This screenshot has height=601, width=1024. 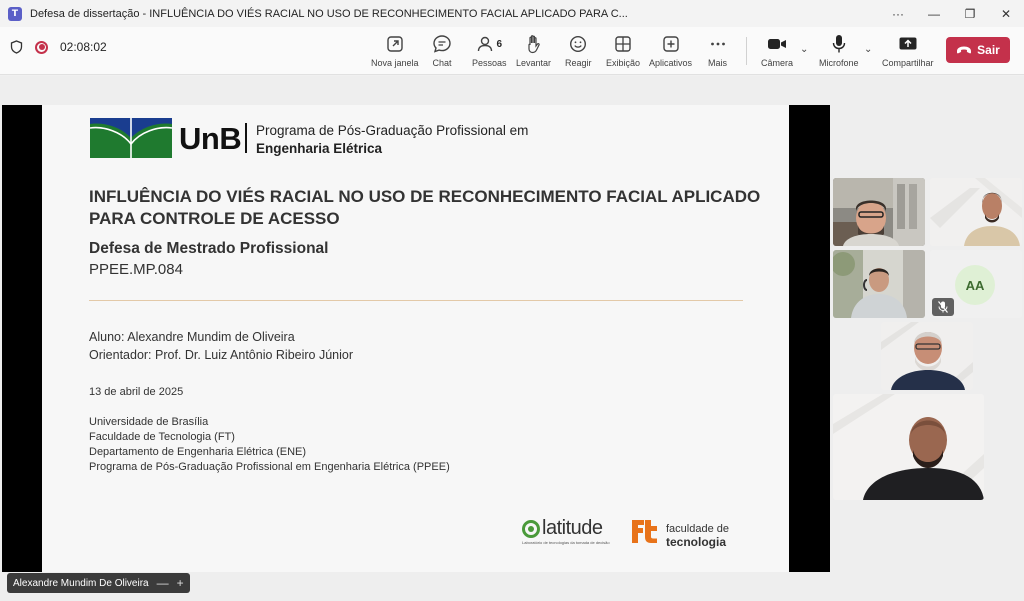 What do you see at coordinates (162, 437) in the screenshot?
I see `institution-line: Faculdade de Tecnologia (FT)` at bounding box center [162, 437].